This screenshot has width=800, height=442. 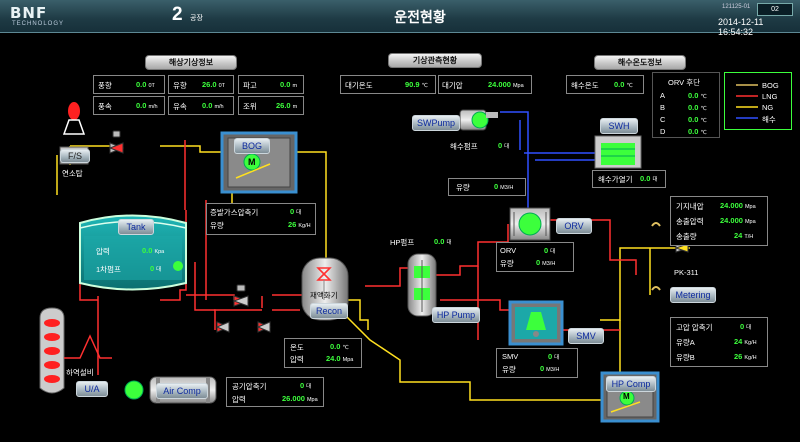 I want to click on current-direction-value: 26.0, so click(x=209, y=84).